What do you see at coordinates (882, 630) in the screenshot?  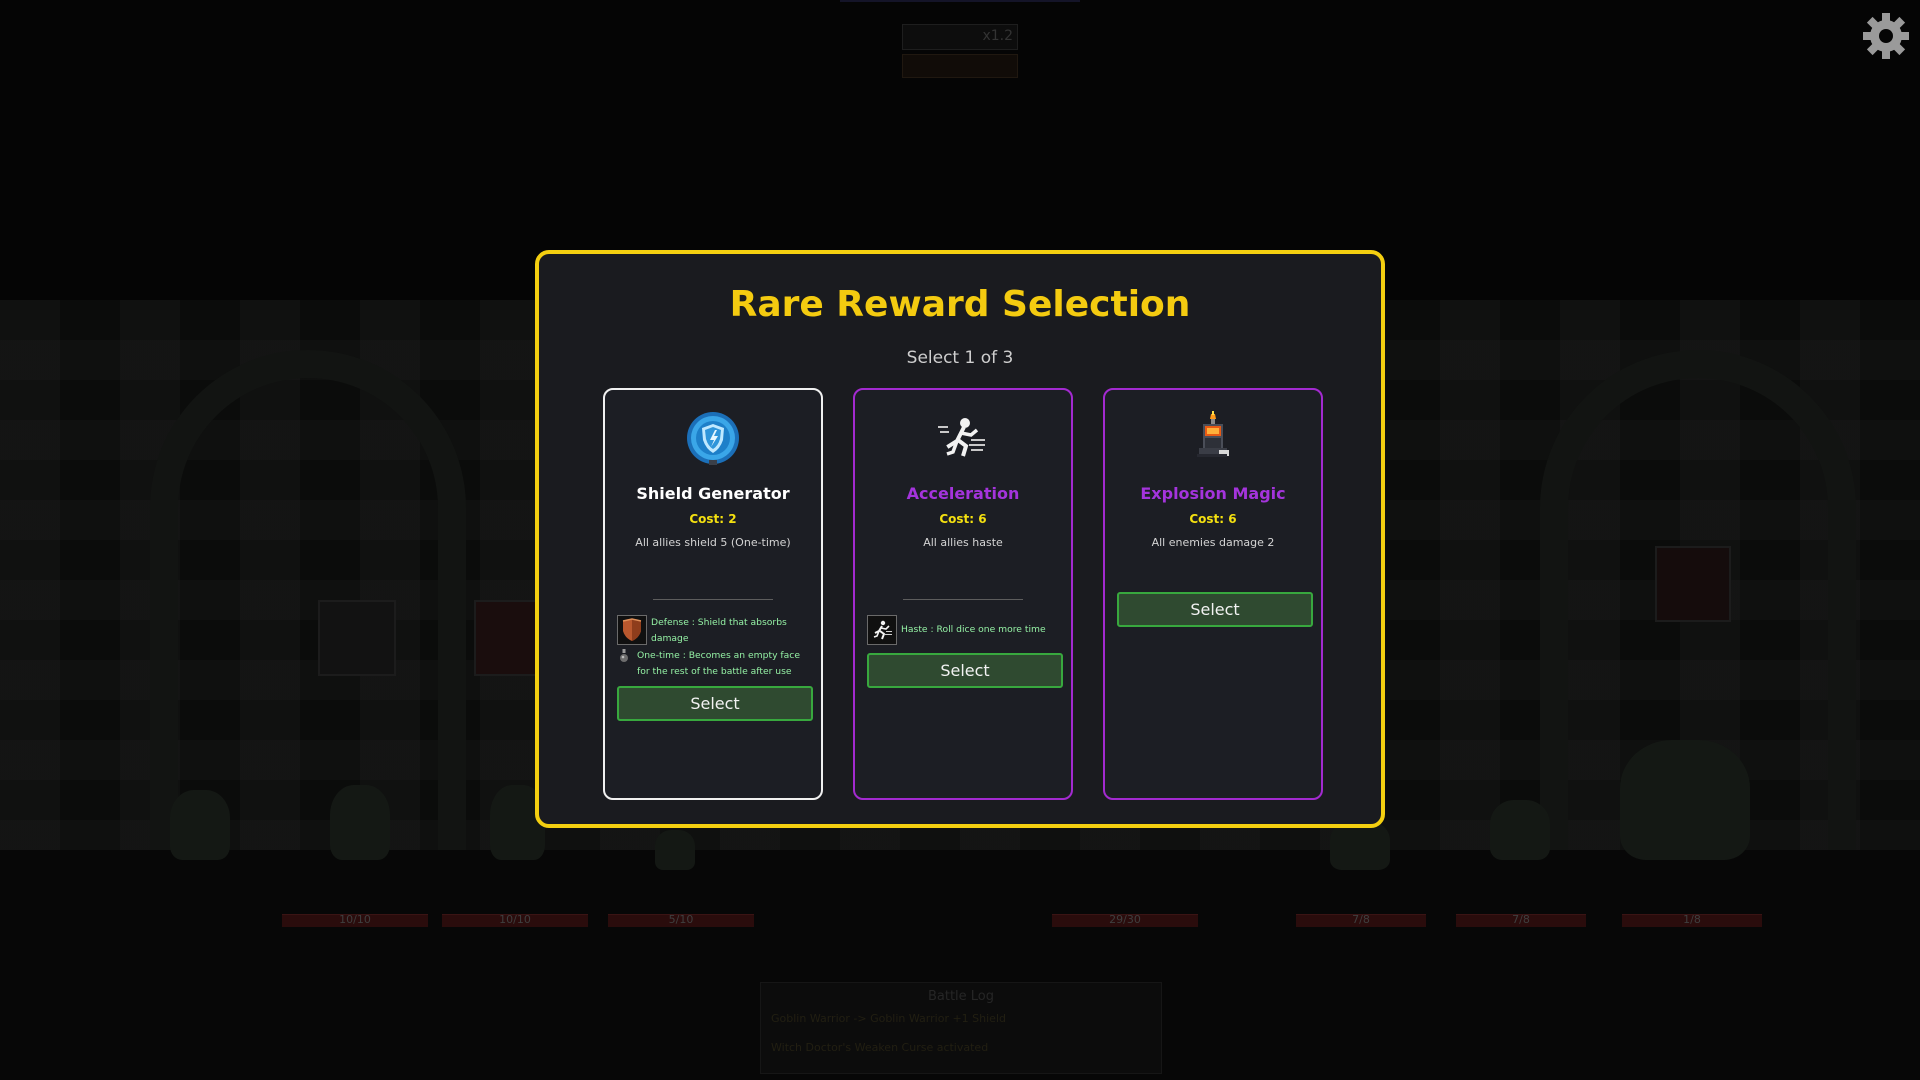 I see `haste-icon` at bounding box center [882, 630].